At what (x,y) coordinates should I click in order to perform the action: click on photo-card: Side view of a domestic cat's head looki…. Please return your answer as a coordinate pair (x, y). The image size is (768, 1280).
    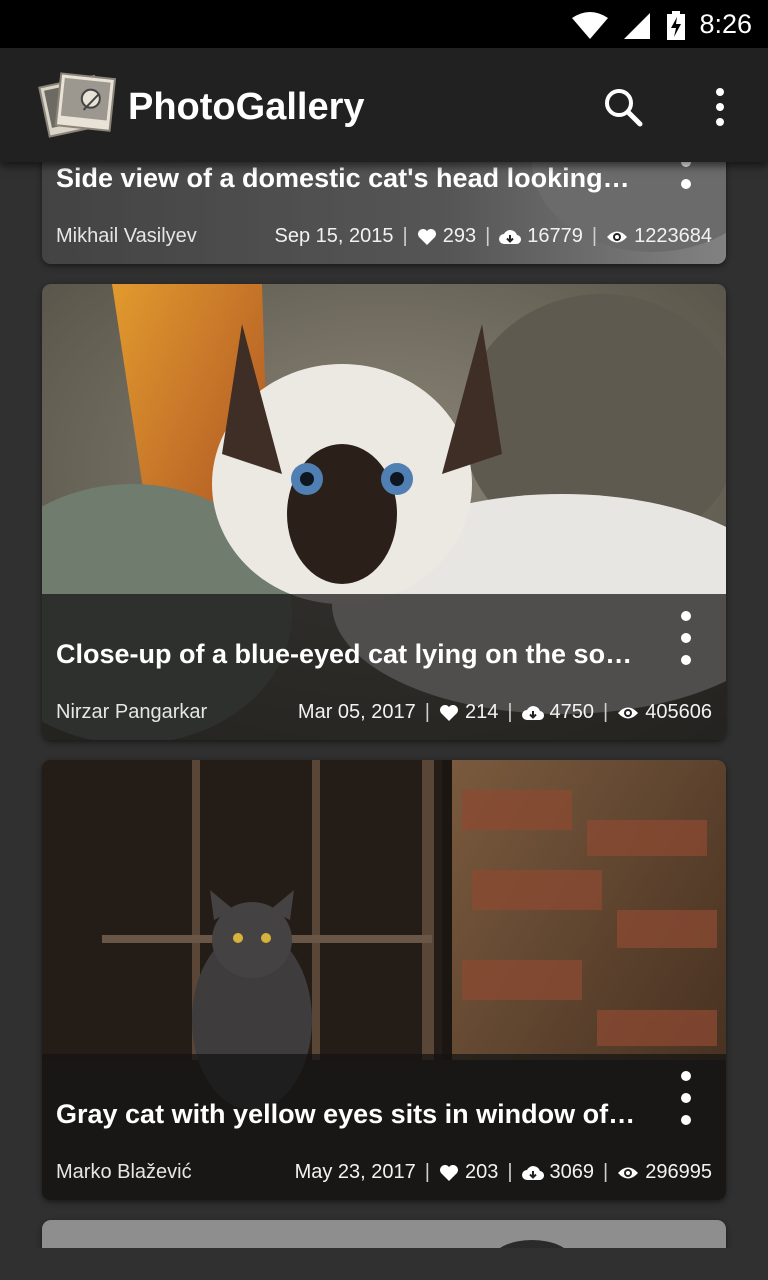
    Looking at the image, I should click on (384, 213).